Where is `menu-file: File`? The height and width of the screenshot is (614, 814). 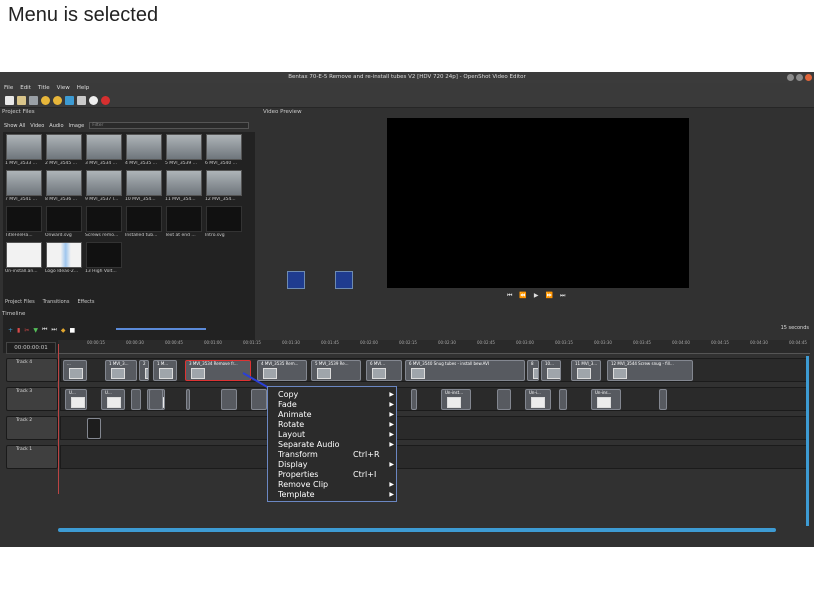
menu-file: File is located at coordinates (8, 88).